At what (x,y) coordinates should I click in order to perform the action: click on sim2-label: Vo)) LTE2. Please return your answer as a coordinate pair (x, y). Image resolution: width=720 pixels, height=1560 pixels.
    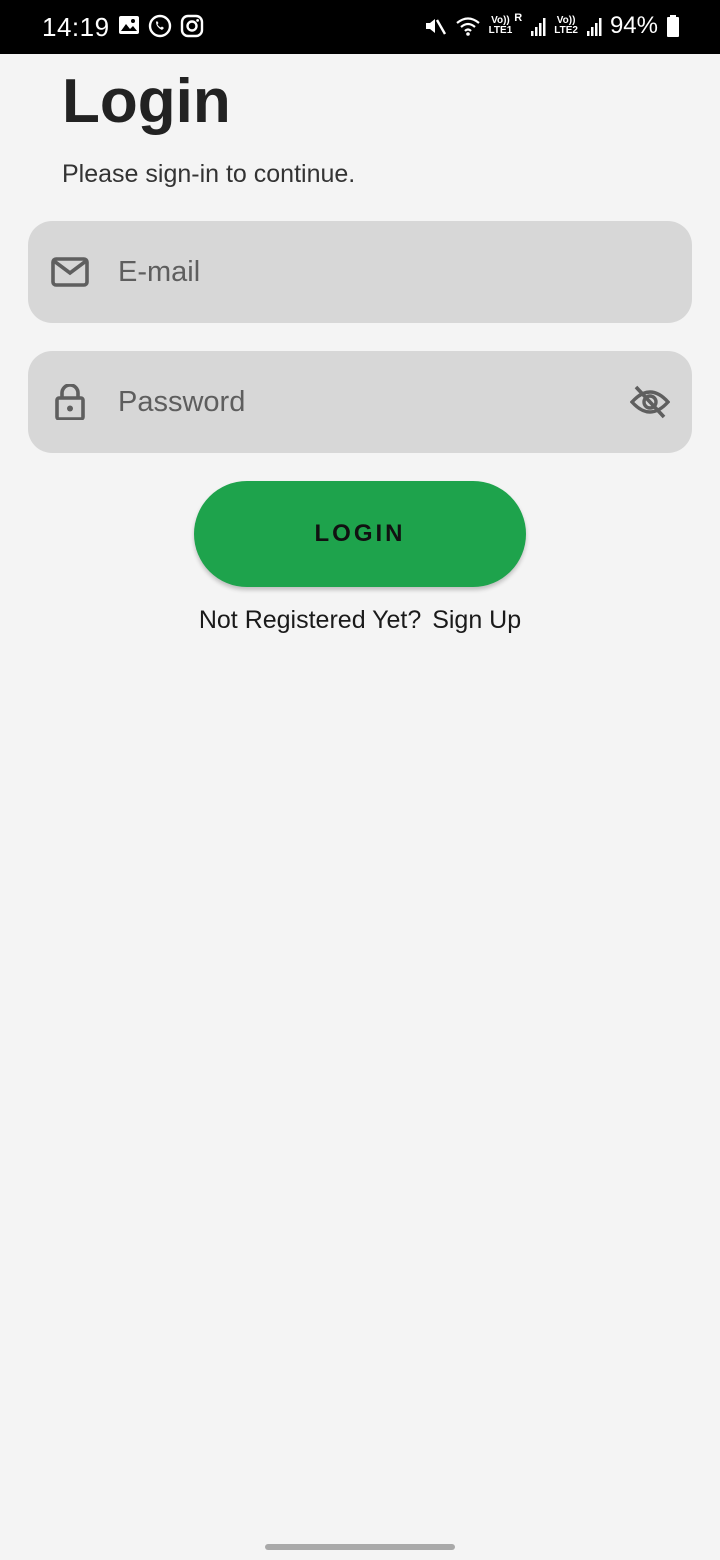
    Looking at the image, I should click on (566, 26).